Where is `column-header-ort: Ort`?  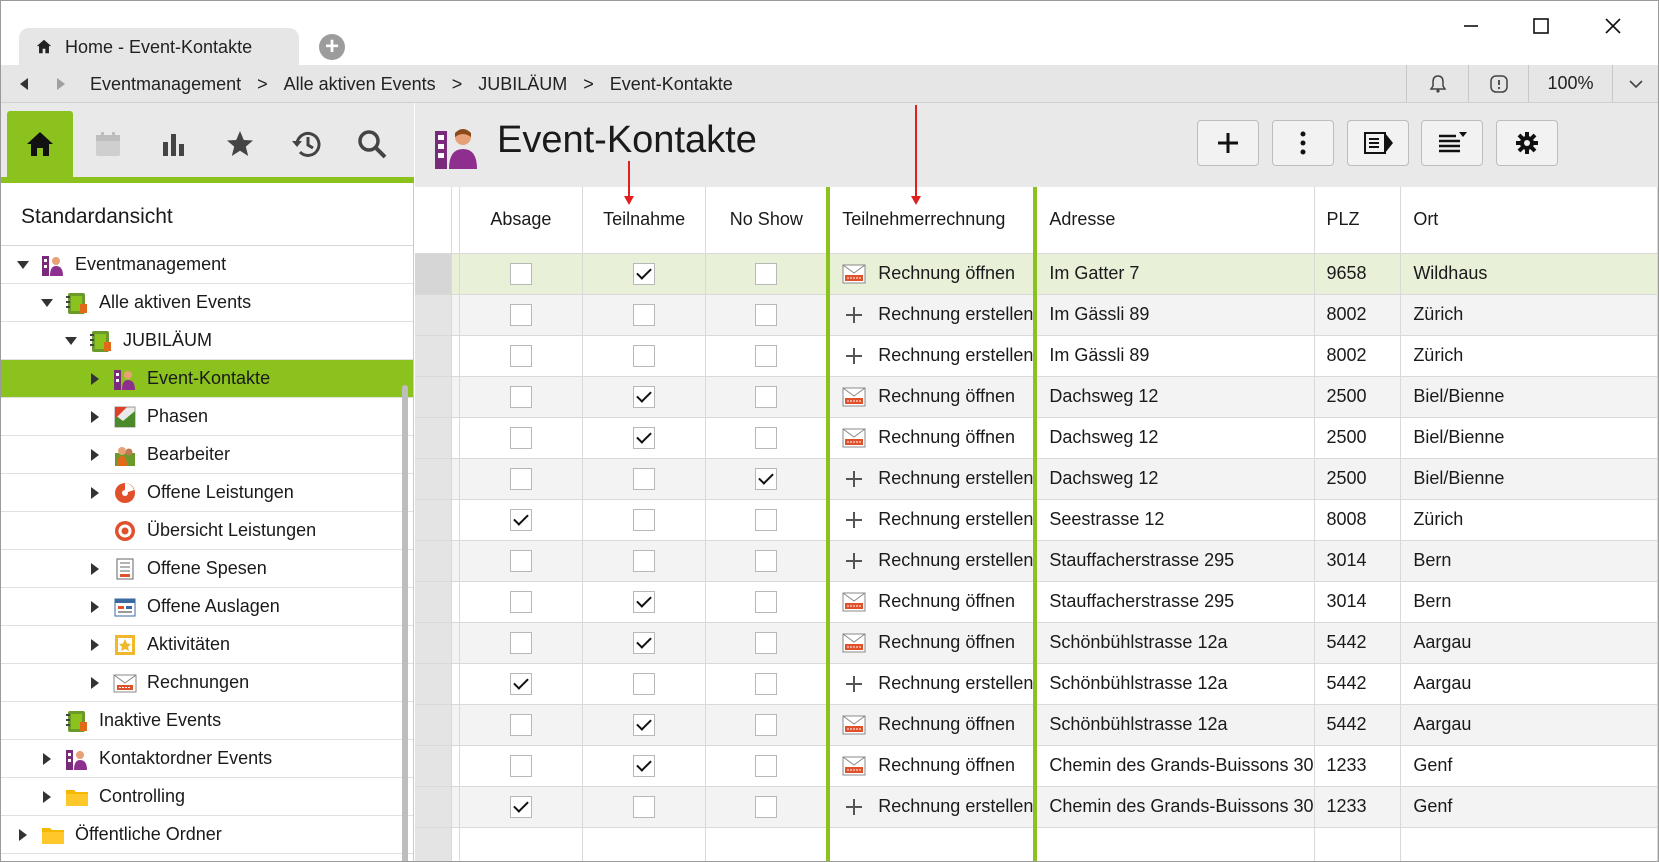
column-header-ort: Ort is located at coordinates (1529, 220).